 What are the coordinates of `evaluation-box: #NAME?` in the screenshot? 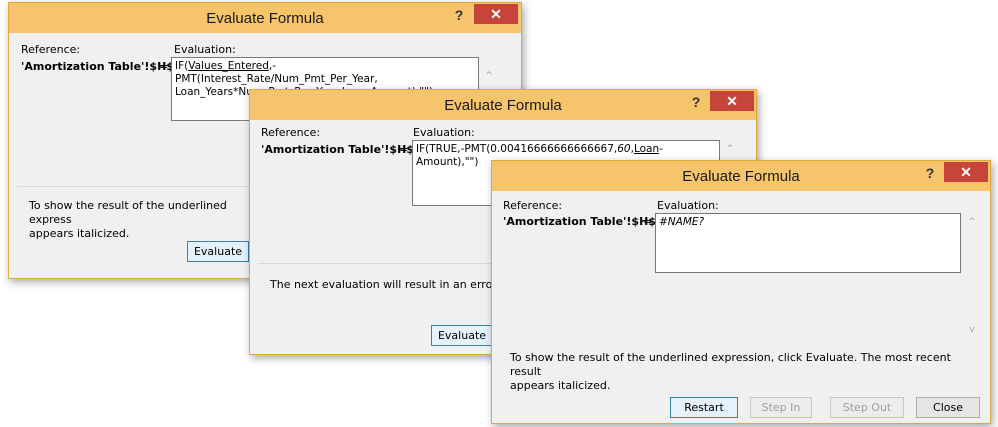 It's located at (808, 243).